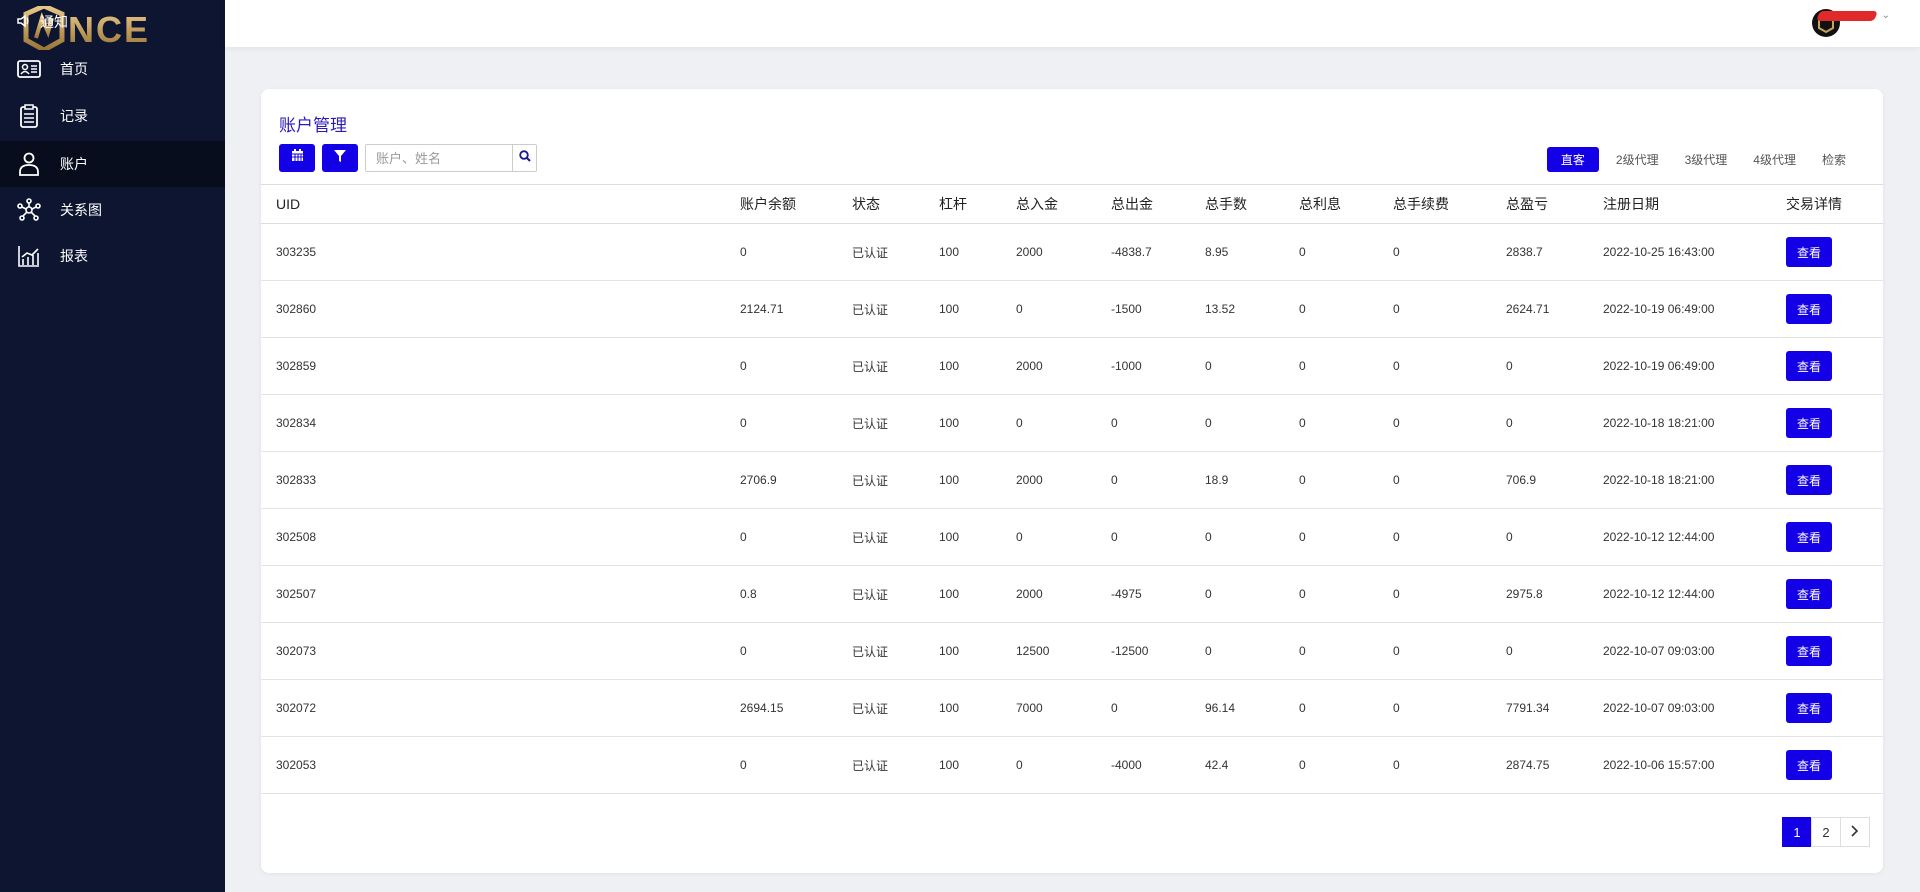 This screenshot has width=1920, height=892. What do you see at coordinates (1554, 594) in the screenshot?
I see `table-cell: 2975.8` at bounding box center [1554, 594].